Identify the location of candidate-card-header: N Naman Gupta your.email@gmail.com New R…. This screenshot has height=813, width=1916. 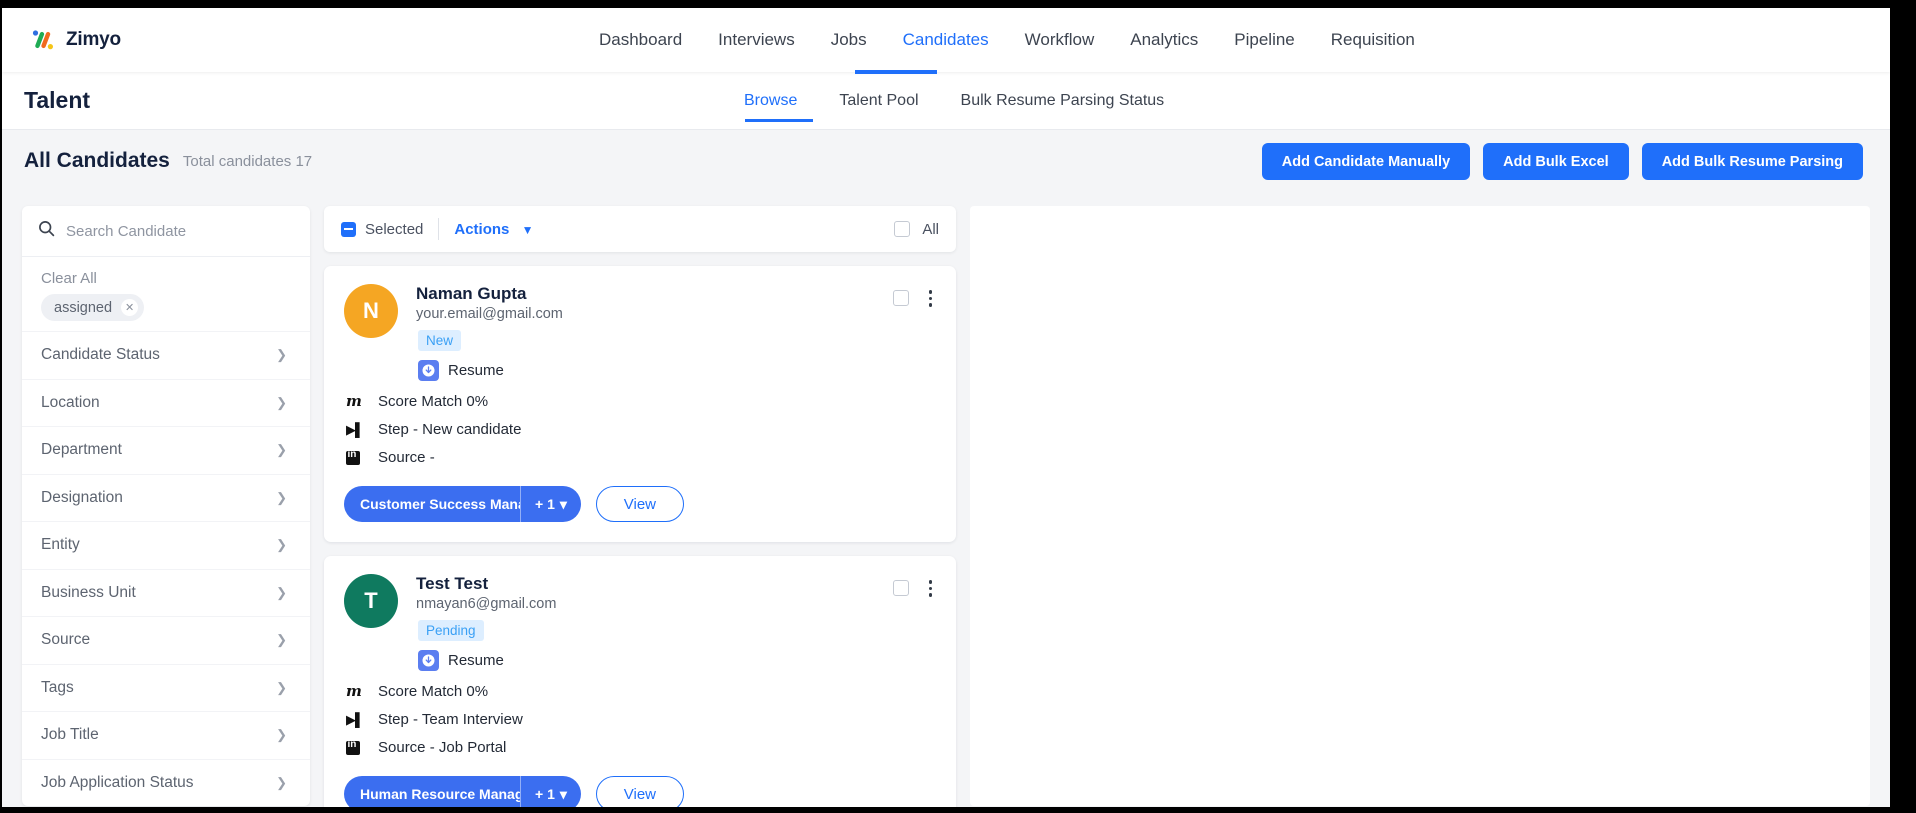
(640, 332).